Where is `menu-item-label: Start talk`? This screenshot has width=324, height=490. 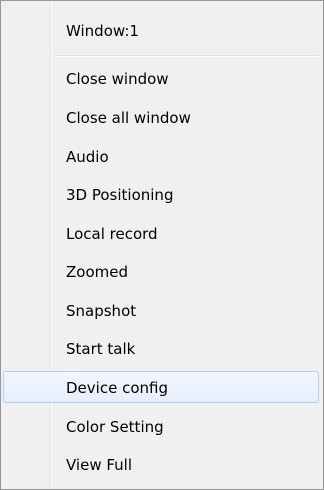 menu-item-label: Start talk is located at coordinates (101, 349).